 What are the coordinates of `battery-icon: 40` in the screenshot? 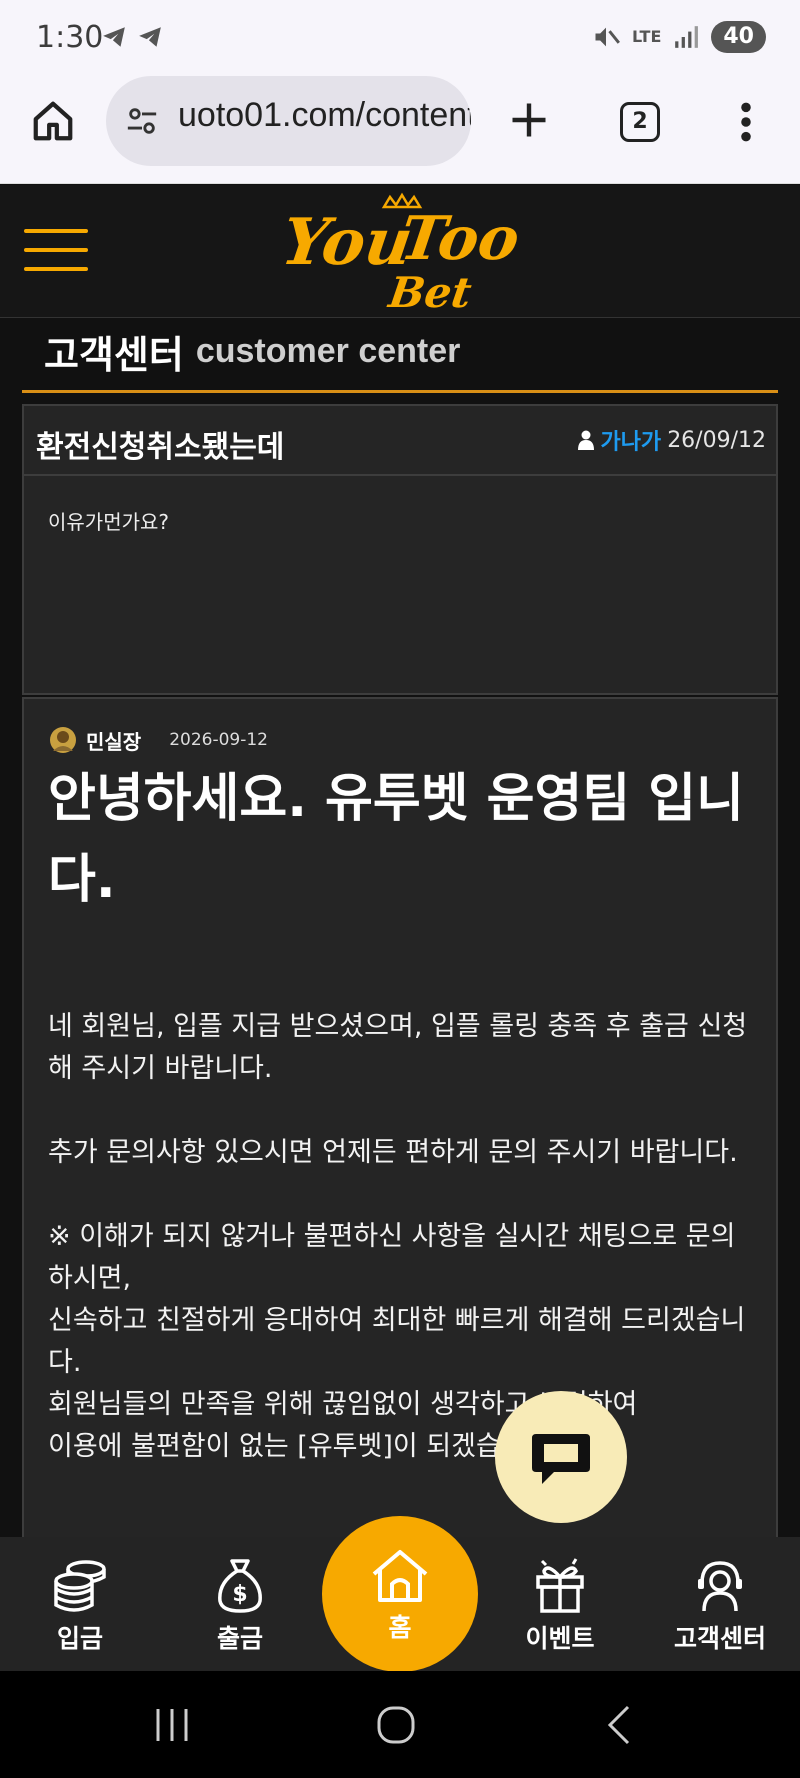 It's located at (738, 37).